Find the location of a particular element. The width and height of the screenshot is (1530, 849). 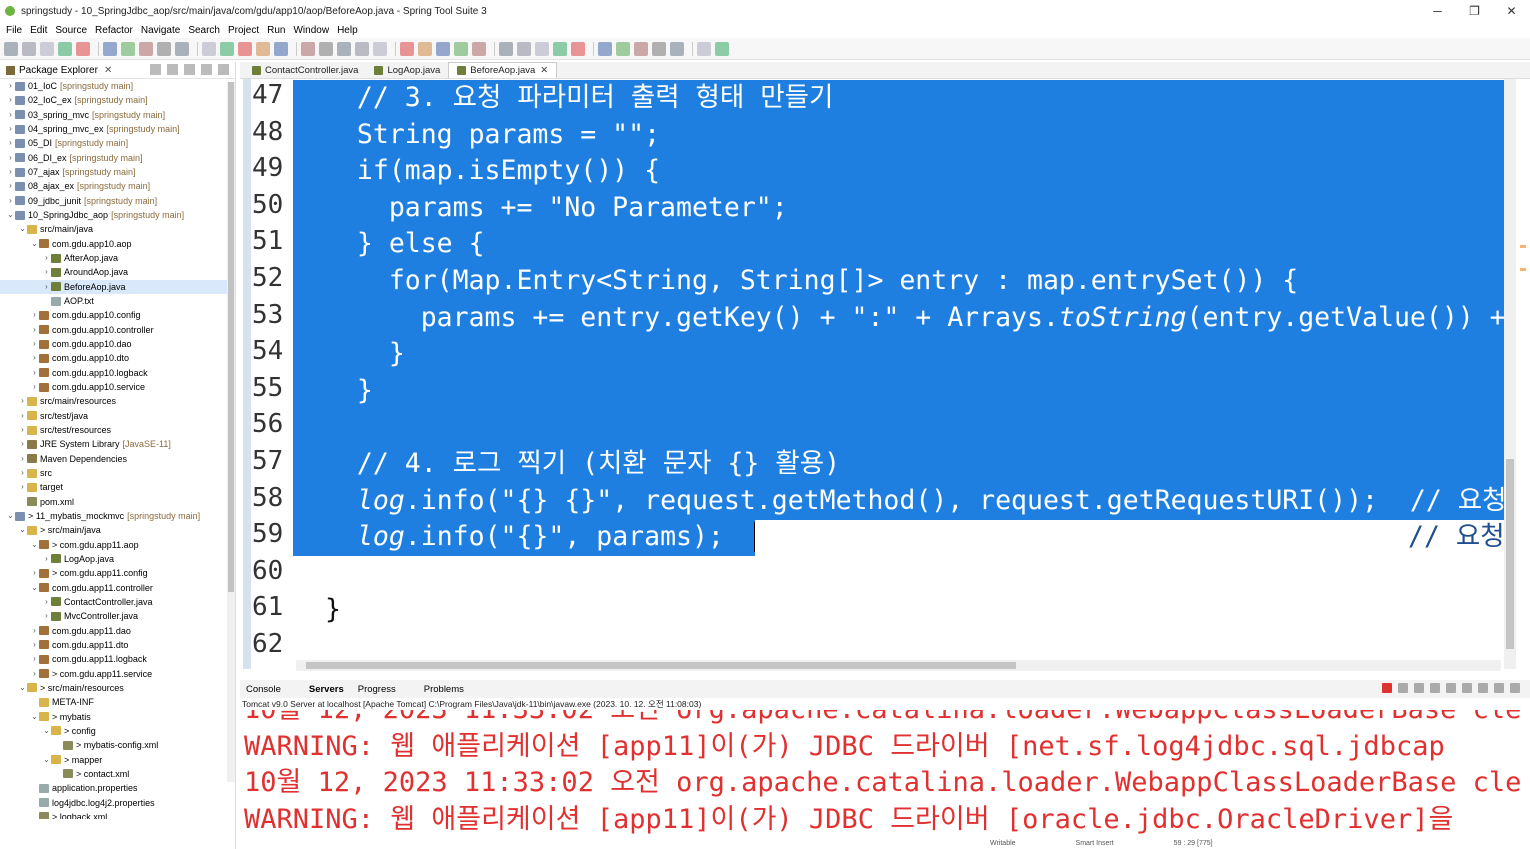

tree-item: > logback.xml is located at coordinates (117, 814).